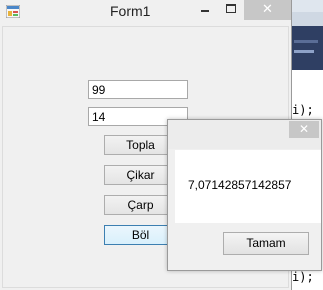 Image resolution: width=323 pixels, height=290 pixels. What do you see at coordinates (13, 11) in the screenshot?
I see `form-app-icon` at bounding box center [13, 11].